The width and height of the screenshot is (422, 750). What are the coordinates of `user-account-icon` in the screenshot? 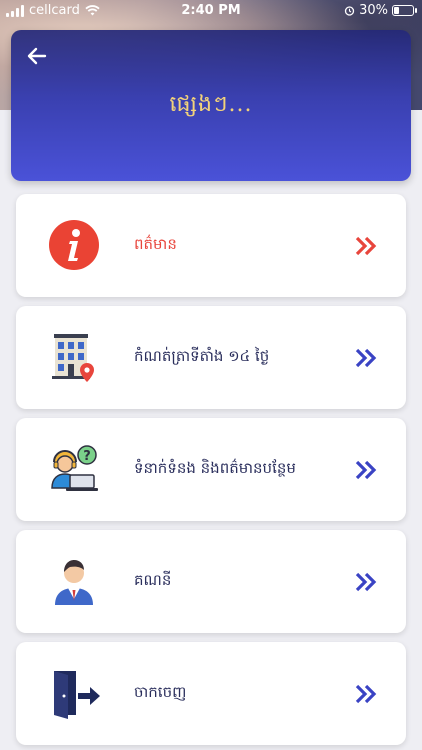 It's located at (74, 582).